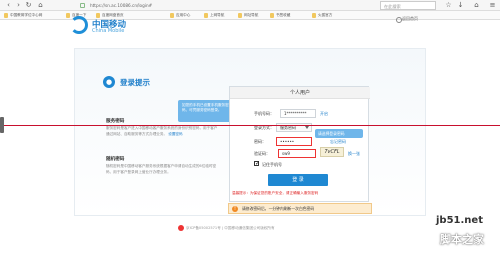  What do you see at coordinates (214, 15) in the screenshot?
I see `bookmark-item: 上网导航` at bounding box center [214, 15].